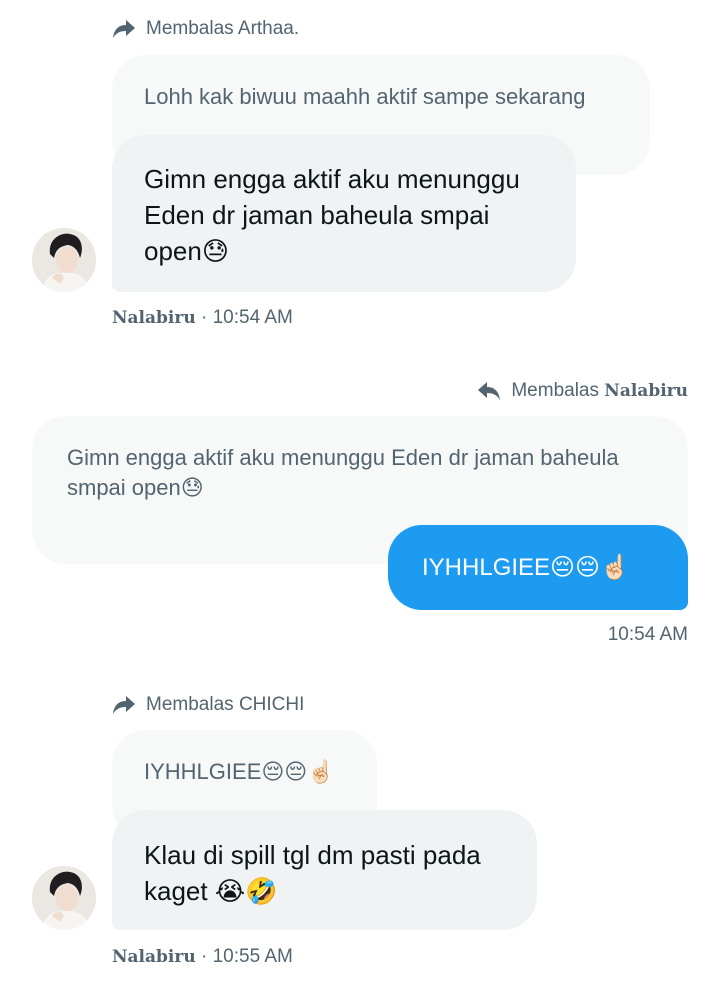 Image resolution: width=720 pixels, height=985 pixels. What do you see at coordinates (312, 873) in the screenshot?
I see `message-text: Klau di spill tgl dm pasti pada kaget 😭🤣` at bounding box center [312, 873].